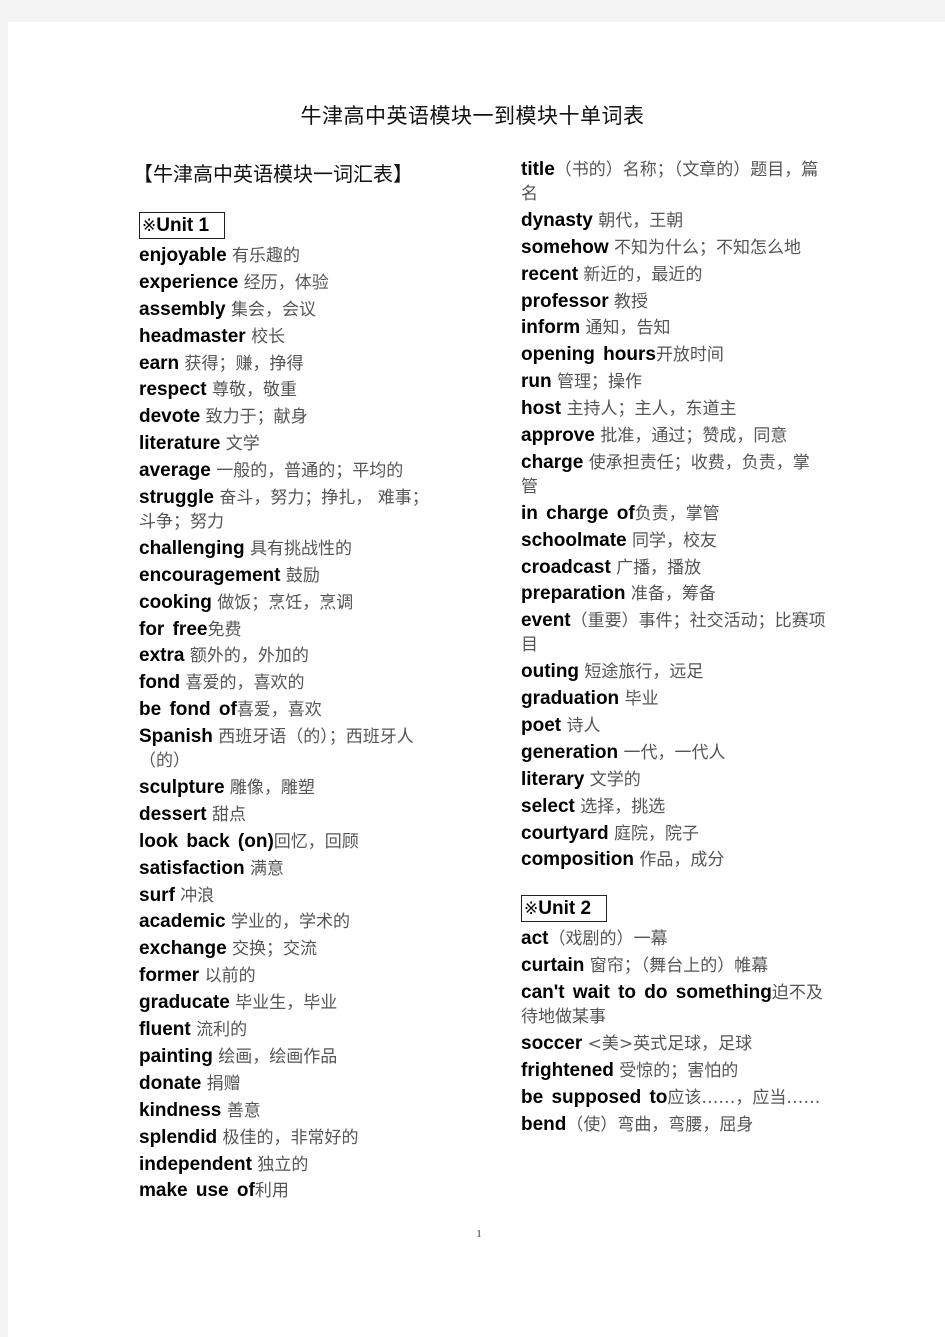  I want to click on entry-word: host, so click(541, 409).